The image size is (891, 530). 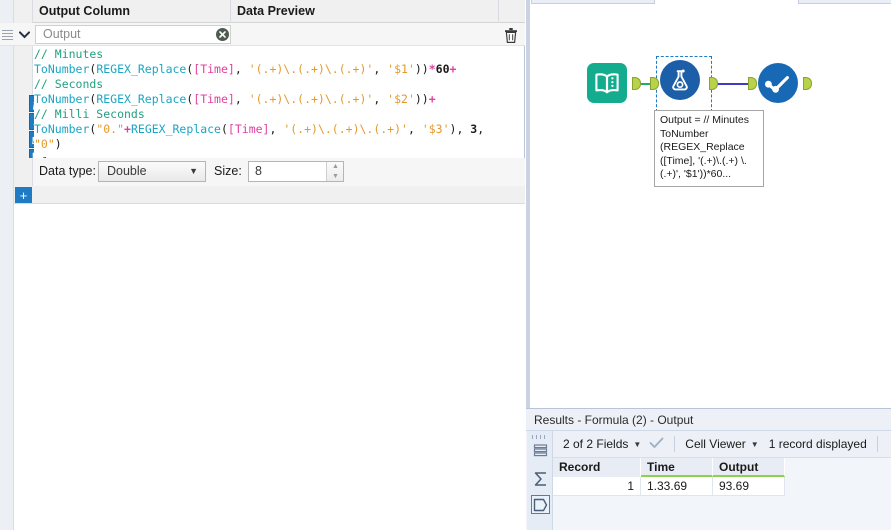 What do you see at coordinates (597, 486) in the screenshot?
I see `cell-record: 1` at bounding box center [597, 486].